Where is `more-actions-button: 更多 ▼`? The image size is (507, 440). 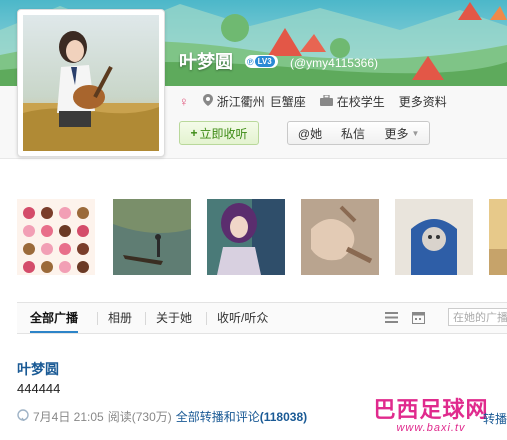 more-actions-button: 更多 ▼ is located at coordinates (402, 133).